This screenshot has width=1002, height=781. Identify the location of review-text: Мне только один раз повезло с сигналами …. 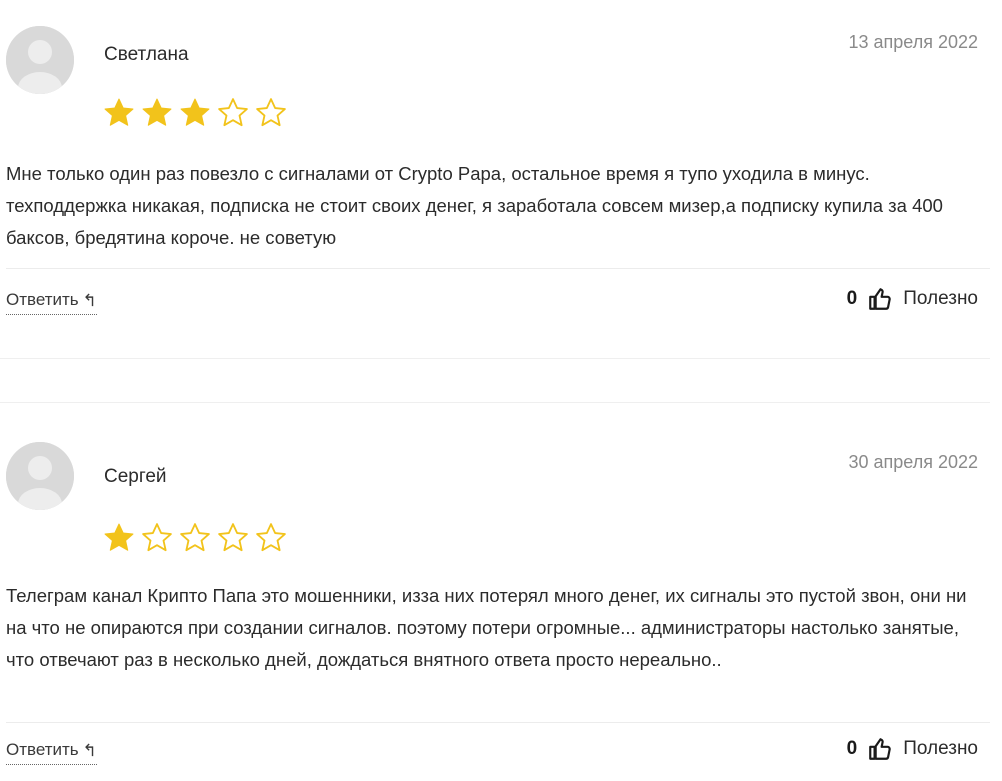
(474, 205).